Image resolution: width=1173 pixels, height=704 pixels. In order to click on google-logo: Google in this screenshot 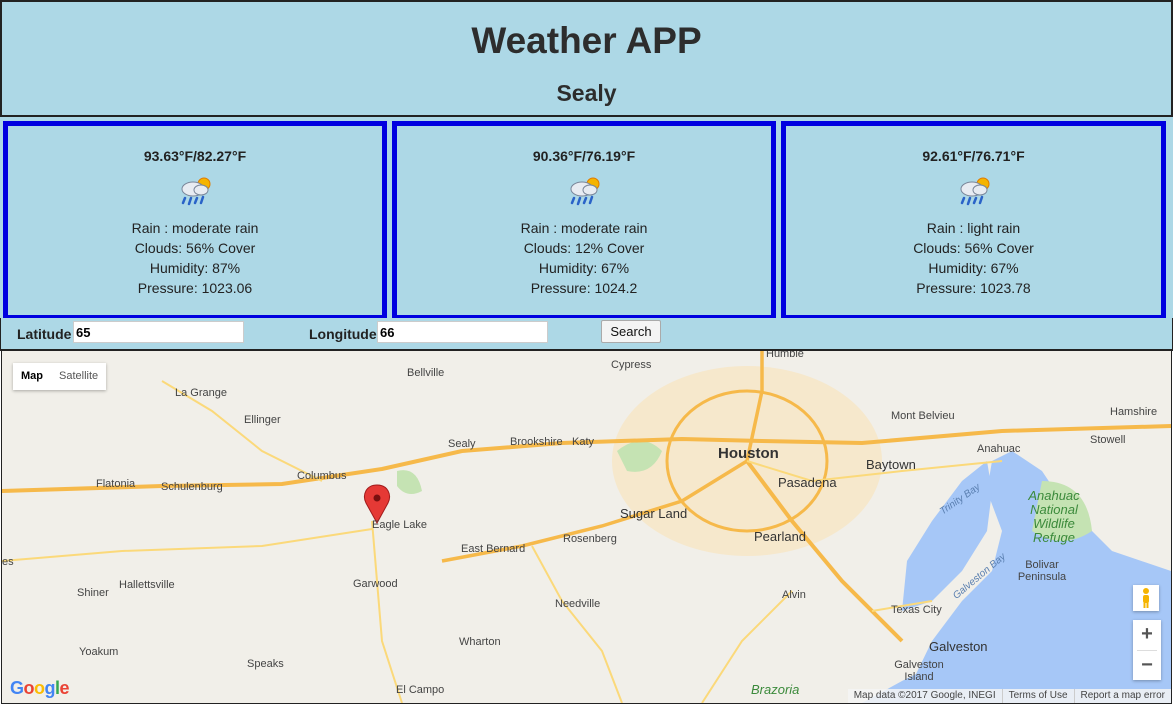, I will do `click(40, 688)`.